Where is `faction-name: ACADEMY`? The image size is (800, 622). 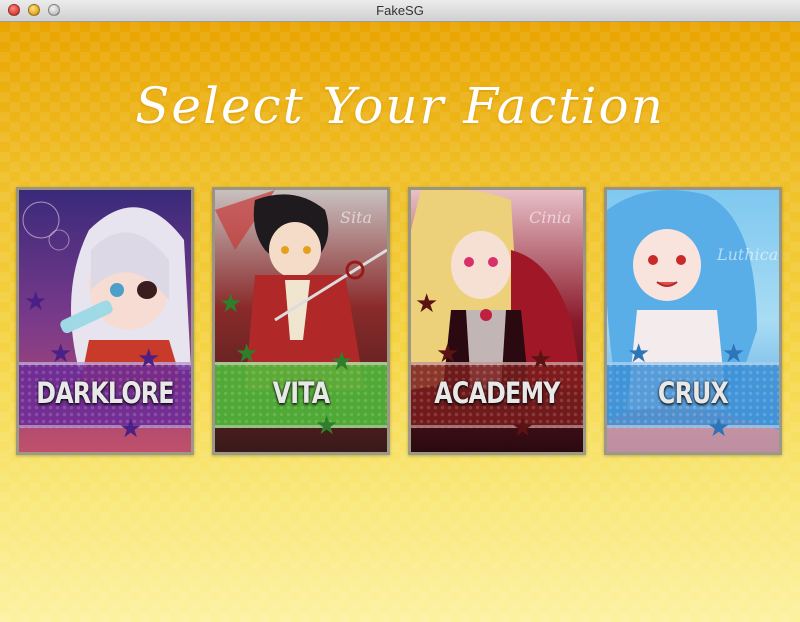
faction-name: ACADEMY is located at coordinates (497, 393).